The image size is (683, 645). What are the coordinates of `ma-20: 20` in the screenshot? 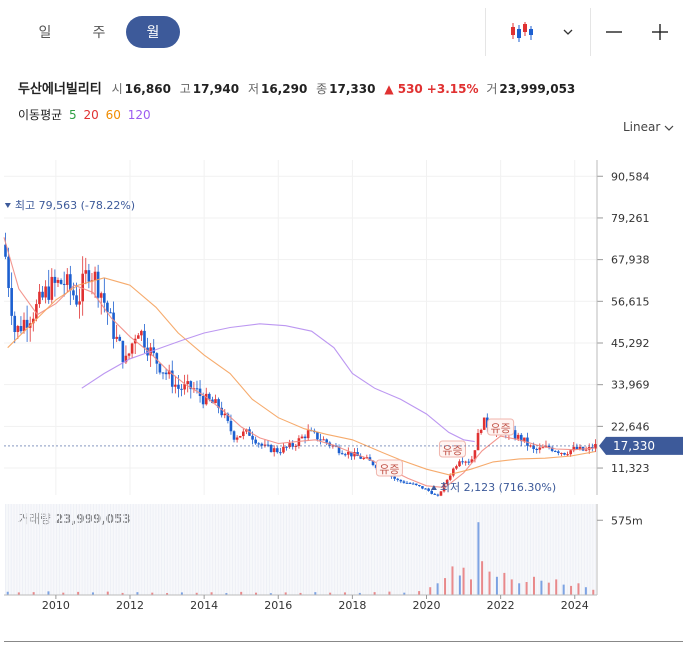 It's located at (91, 115).